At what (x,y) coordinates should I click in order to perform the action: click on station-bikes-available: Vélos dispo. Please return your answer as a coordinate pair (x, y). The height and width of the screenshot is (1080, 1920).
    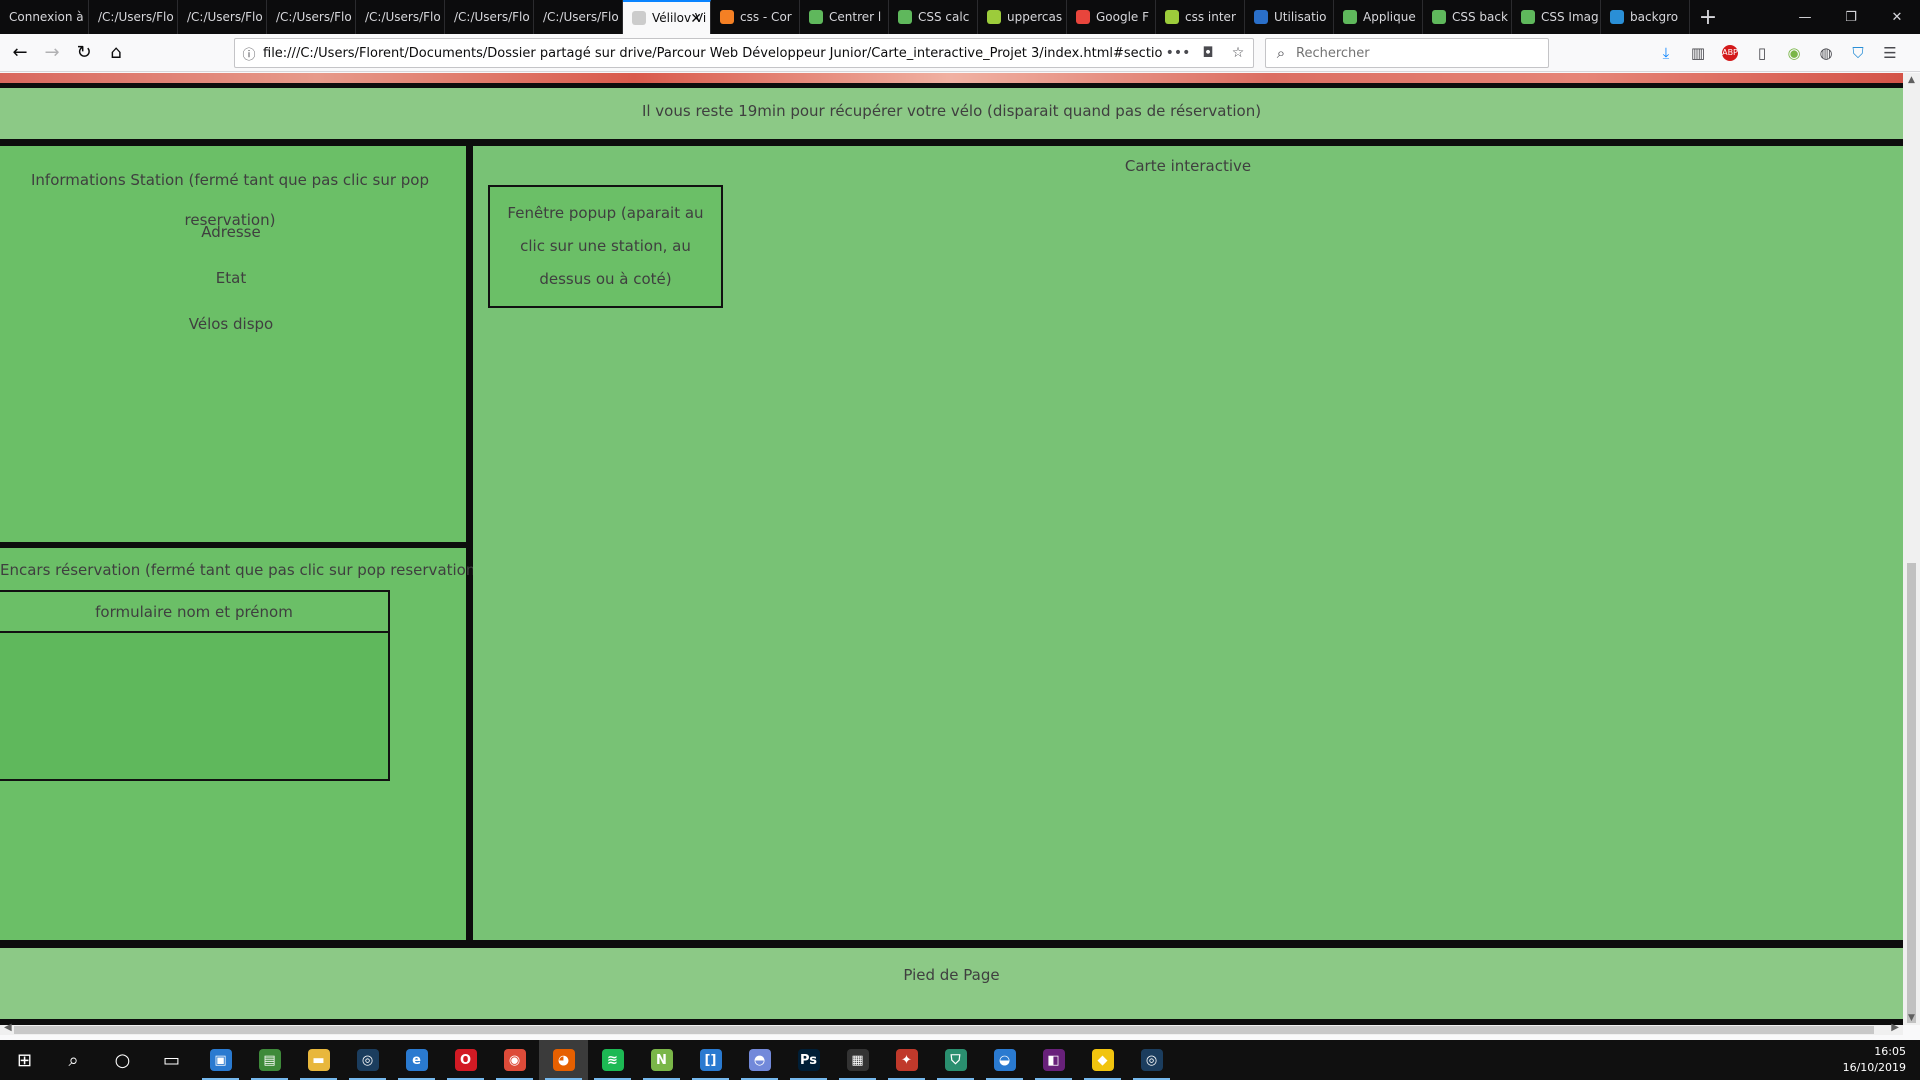
    Looking at the image, I should click on (231, 324).